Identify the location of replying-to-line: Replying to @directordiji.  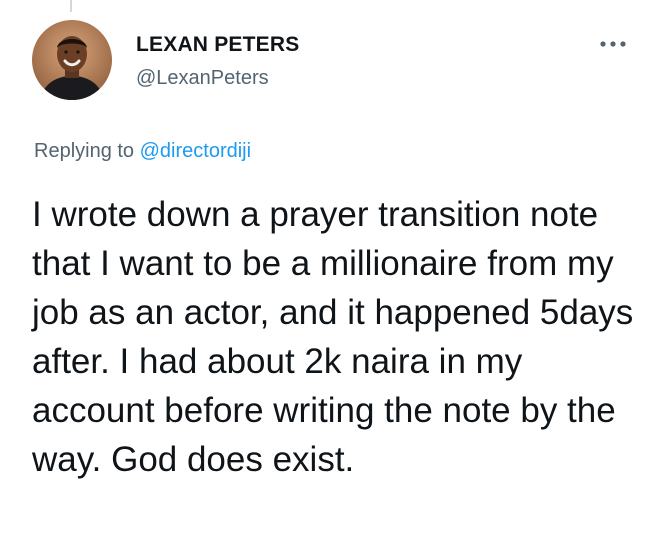
(142, 151).